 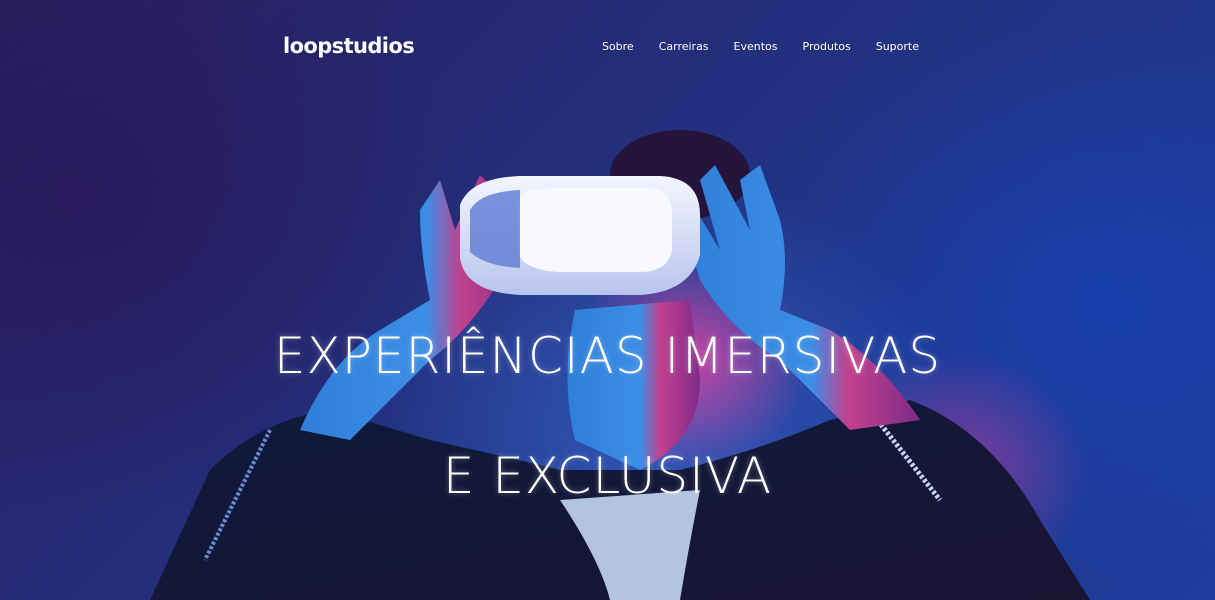 I want to click on nav-link-carreiras: Carreiras, so click(x=684, y=46).